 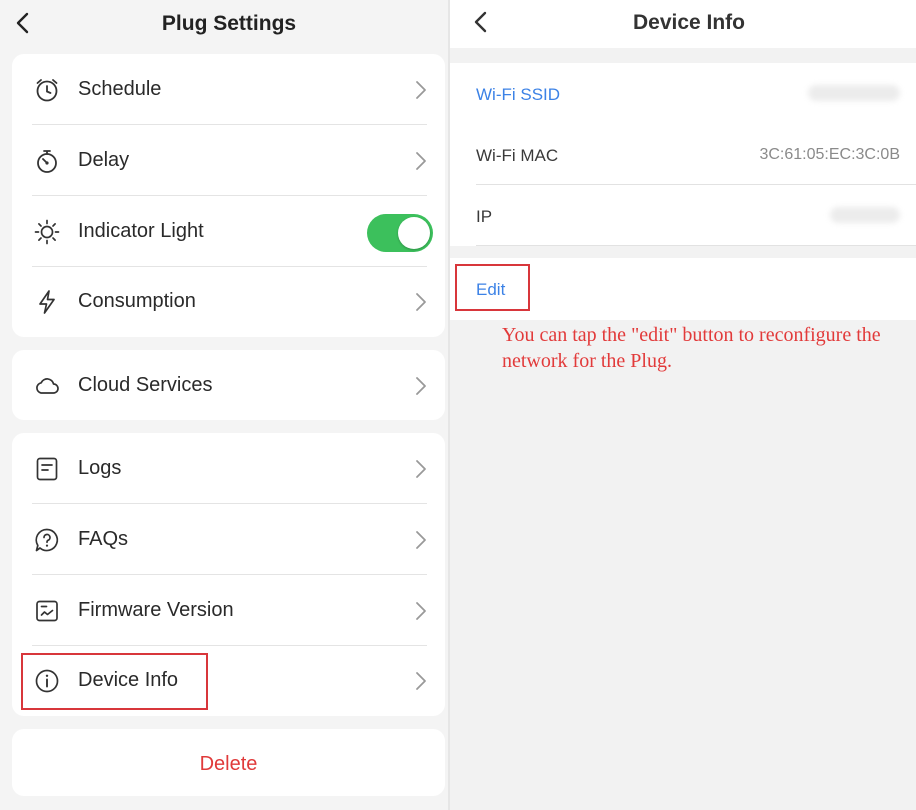 I want to click on info-row-ip: IP, so click(x=683, y=215).